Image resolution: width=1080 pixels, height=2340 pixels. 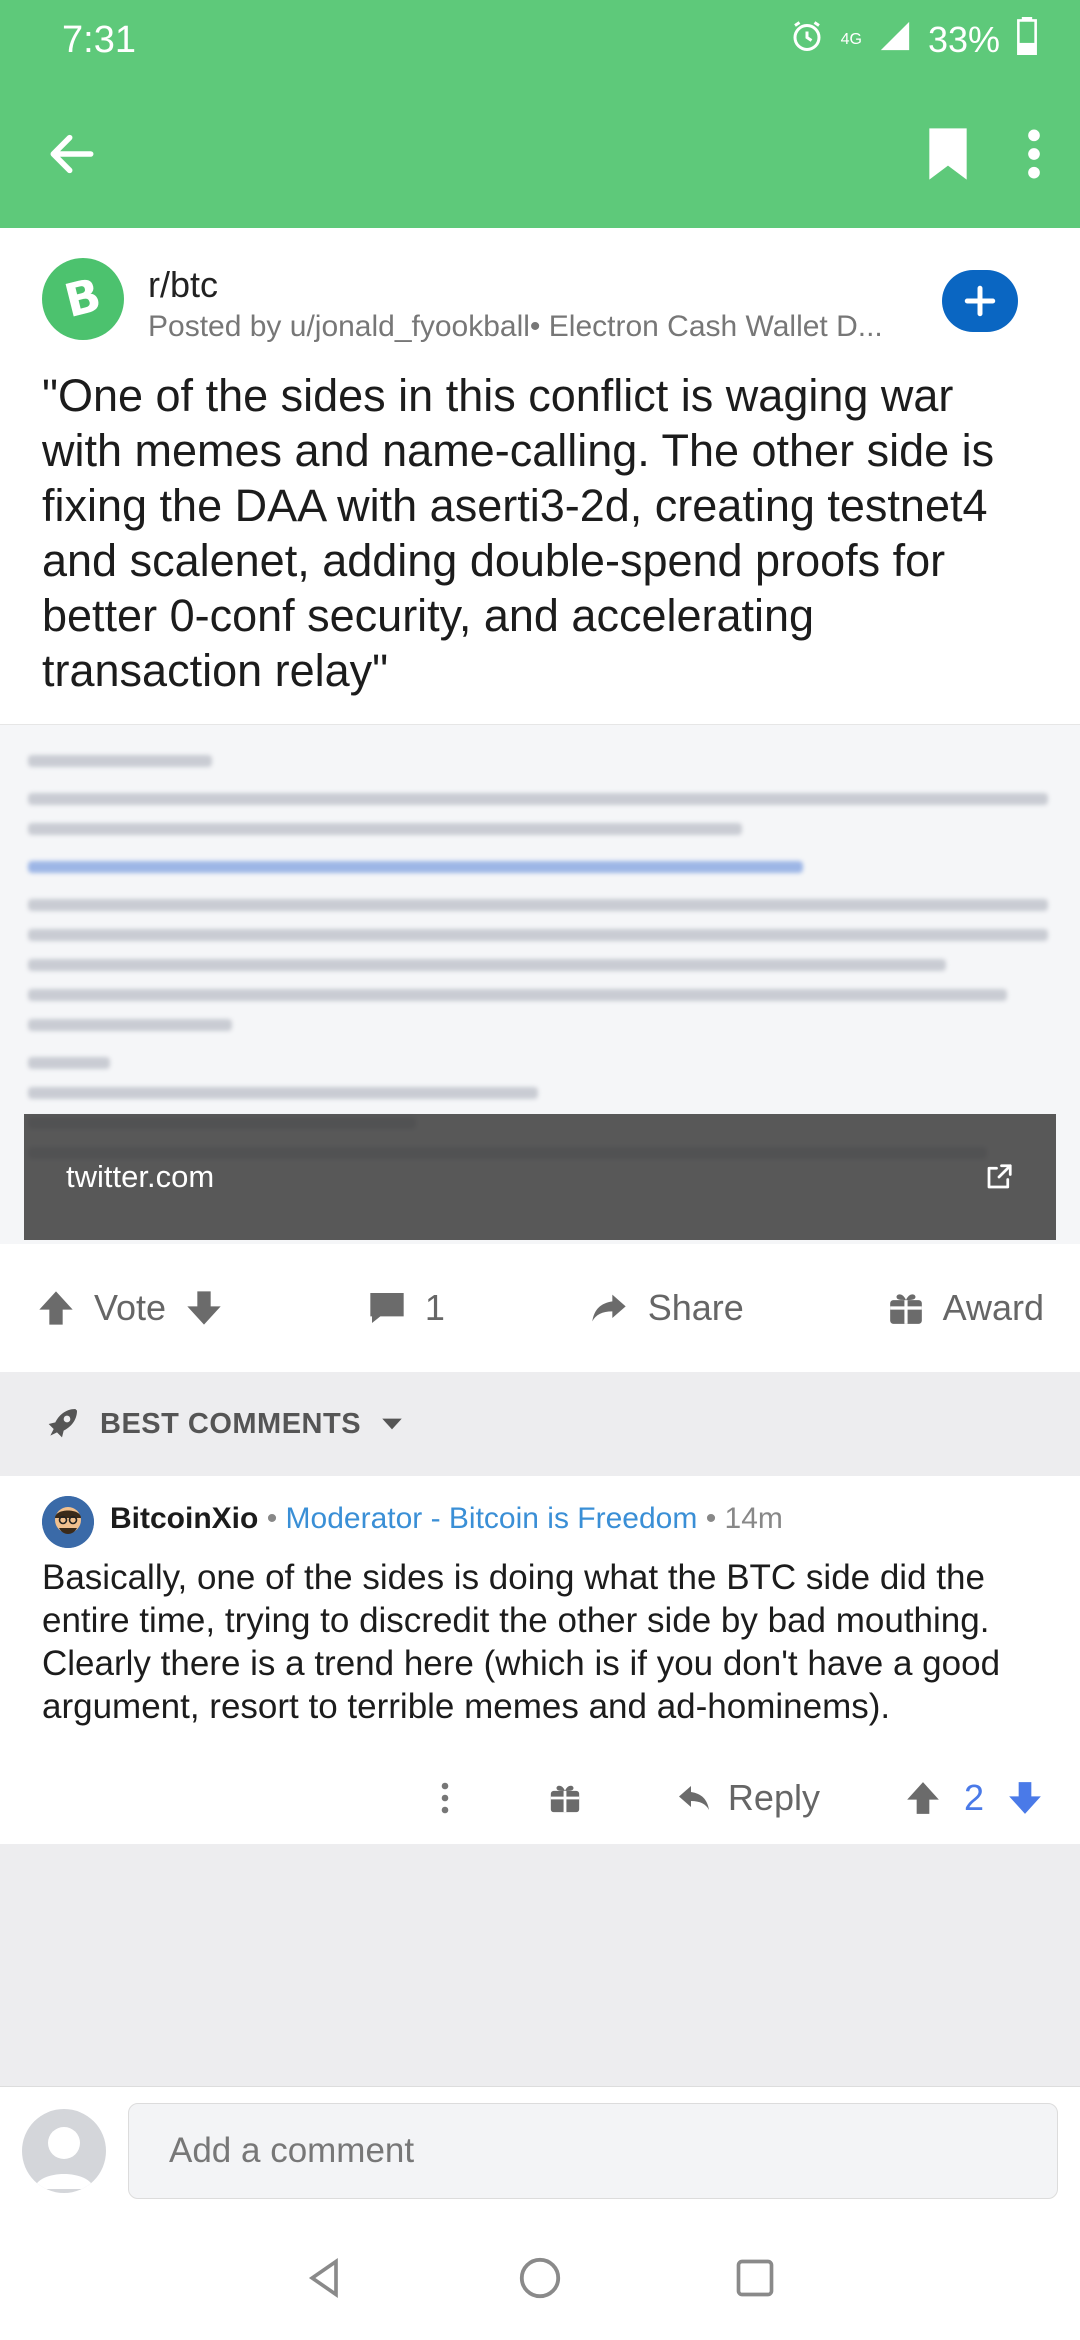 I want to click on more-options-button, so click(x=1034, y=154).